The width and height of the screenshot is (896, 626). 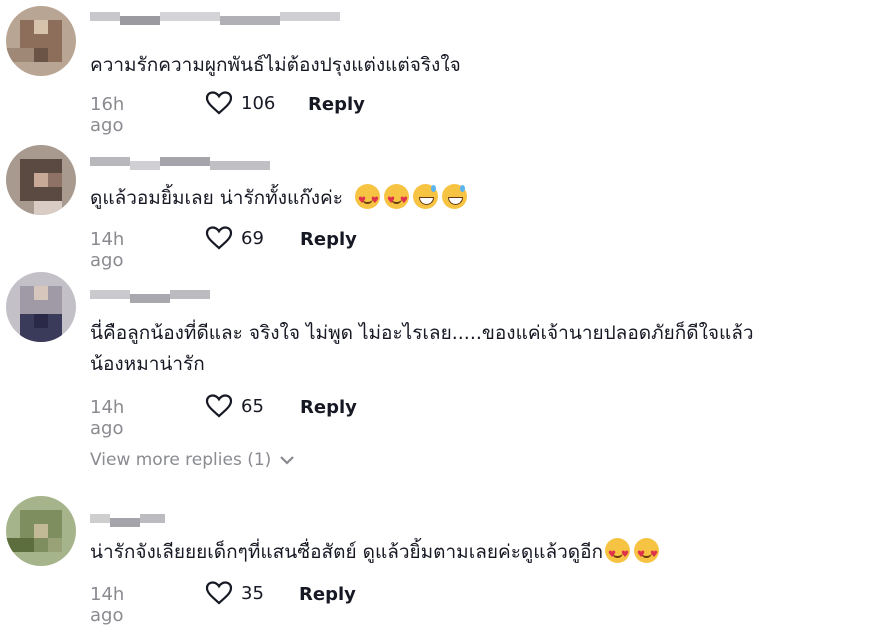 What do you see at coordinates (107, 115) in the screenshot?
I see `timestamp: 16h ago` at bounding box center [107, 115].